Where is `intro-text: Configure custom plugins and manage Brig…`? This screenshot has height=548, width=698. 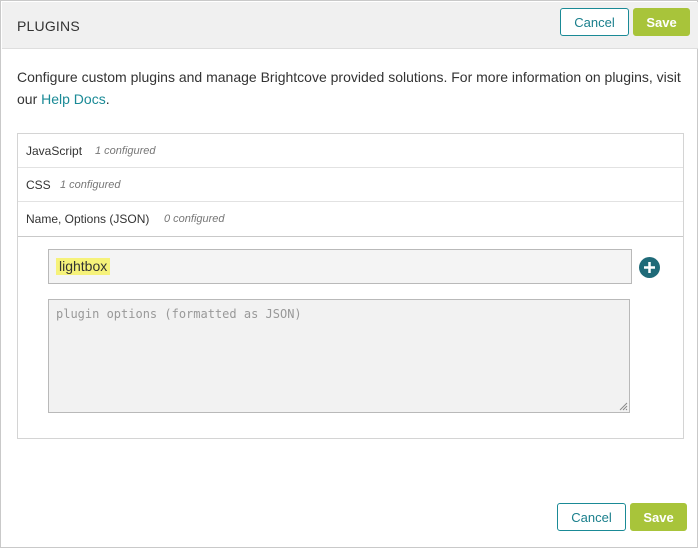
intro-text: Configure custom plugins and manage Brig… is located at coordinates (353, 88).